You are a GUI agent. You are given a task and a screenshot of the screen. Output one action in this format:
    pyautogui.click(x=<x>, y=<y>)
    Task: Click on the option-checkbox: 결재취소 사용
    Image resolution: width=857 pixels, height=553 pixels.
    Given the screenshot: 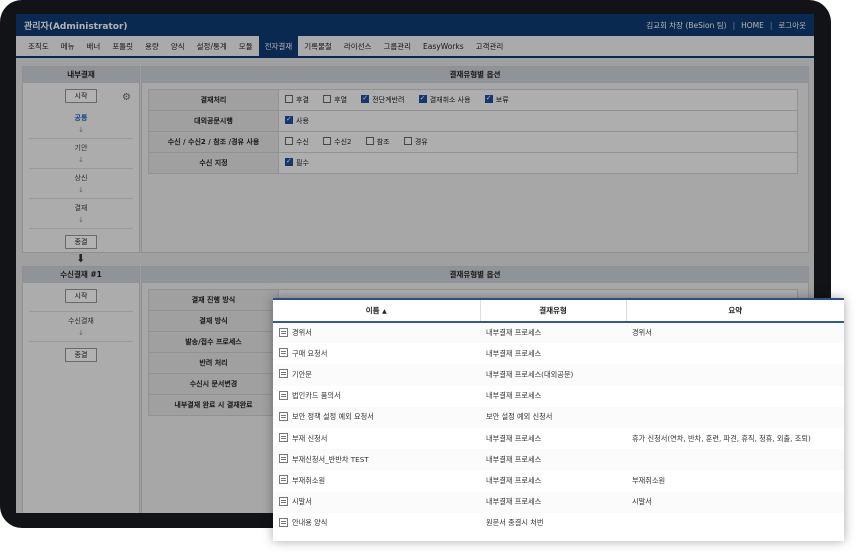 What is the action you would take?
    pyautogui.click(x=444, y=99)
    